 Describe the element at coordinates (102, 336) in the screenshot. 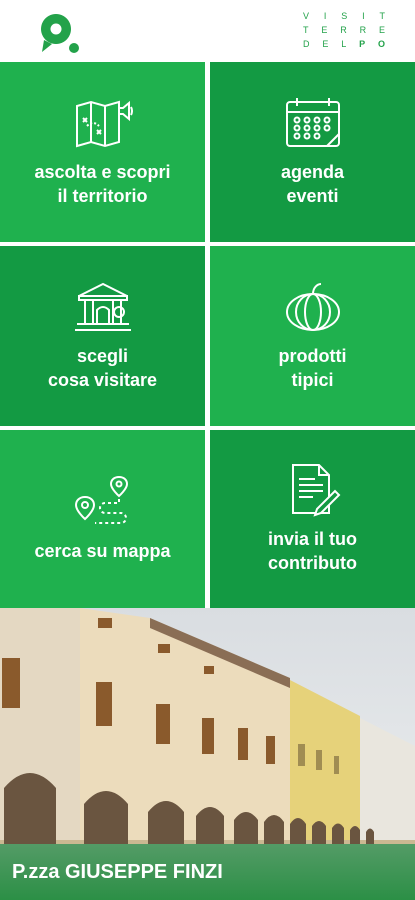

I see `menu-tile-what-to-visit: scegli cosa visitare` at that location.